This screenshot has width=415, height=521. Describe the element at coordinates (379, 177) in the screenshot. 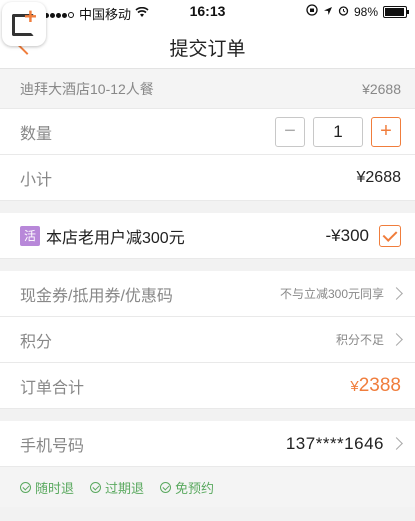

I see `subtotal-value: ¥2688` at that location.